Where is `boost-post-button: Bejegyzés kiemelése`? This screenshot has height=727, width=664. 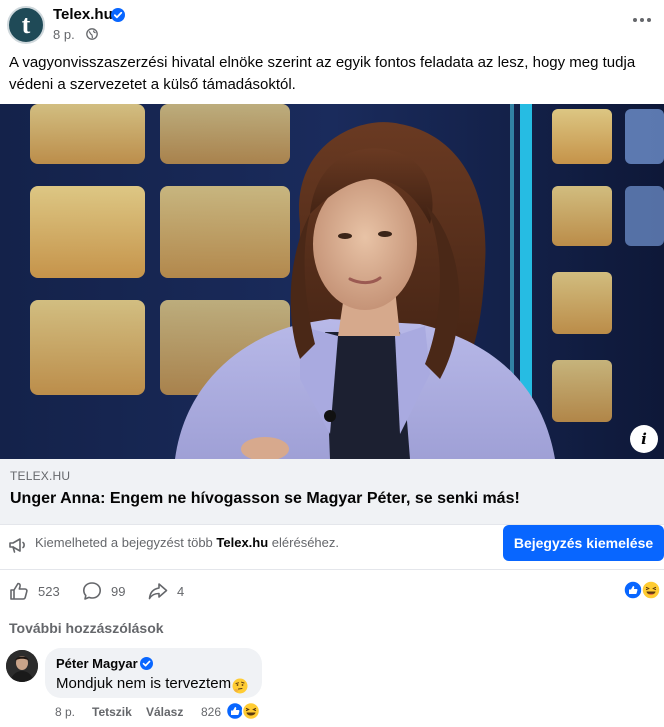
boost-post-button: Bejegyzés kiemelése is located at coordinates (583, 543).